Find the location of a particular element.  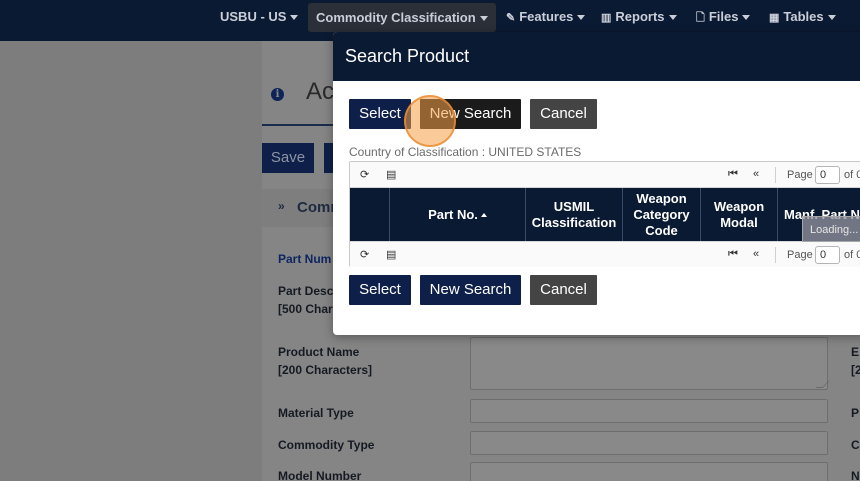

click-indicator is located at coordinates (430, 121).